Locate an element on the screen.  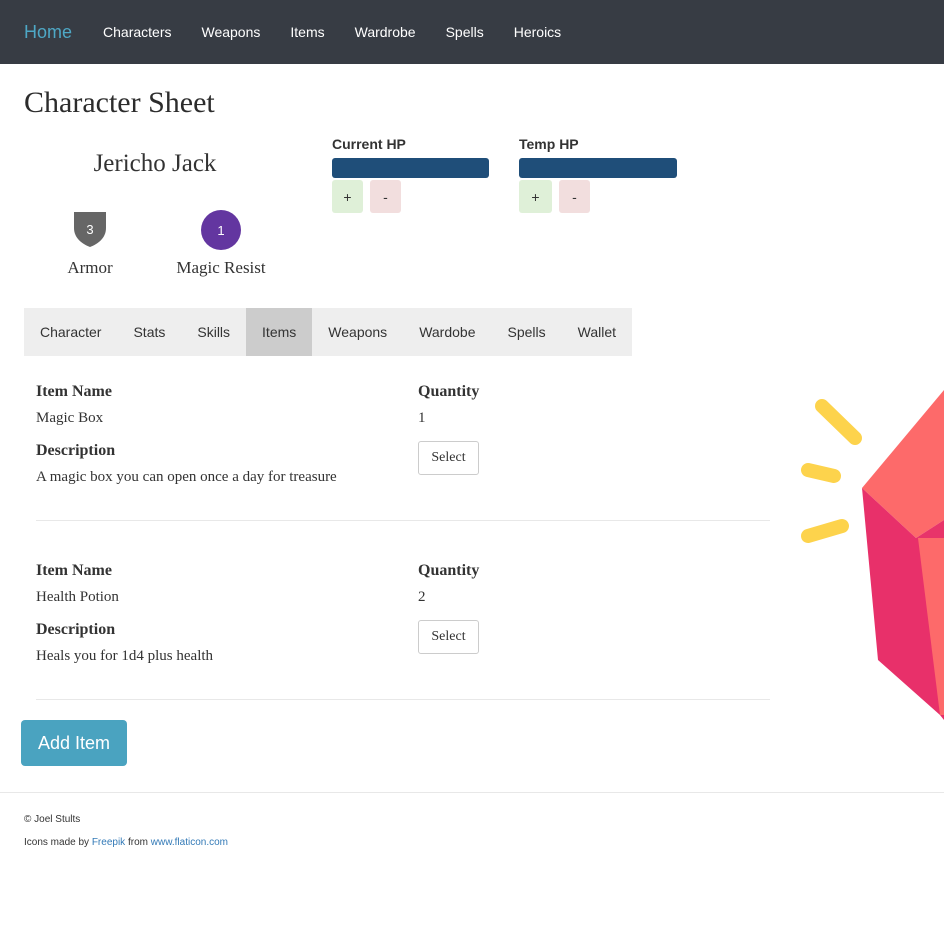
tab-items: Items is located at coordinates (279, 332).